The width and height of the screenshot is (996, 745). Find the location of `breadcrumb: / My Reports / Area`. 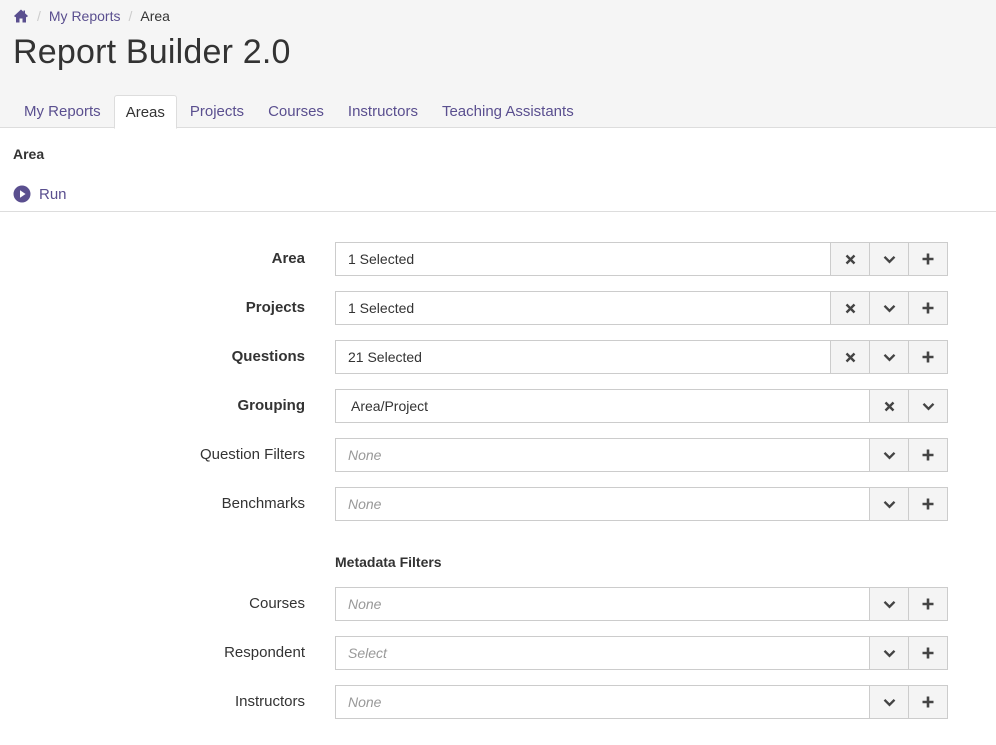

breadcrumb: / My Reports / Area is located at coordinates (91, 16).